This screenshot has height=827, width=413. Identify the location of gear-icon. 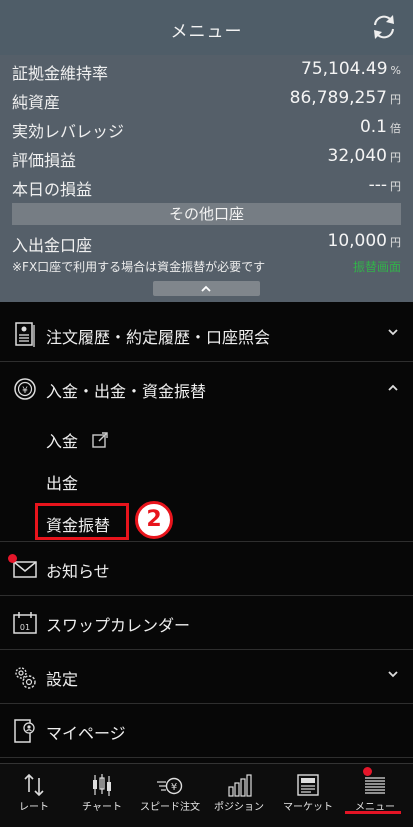
(25, 678).